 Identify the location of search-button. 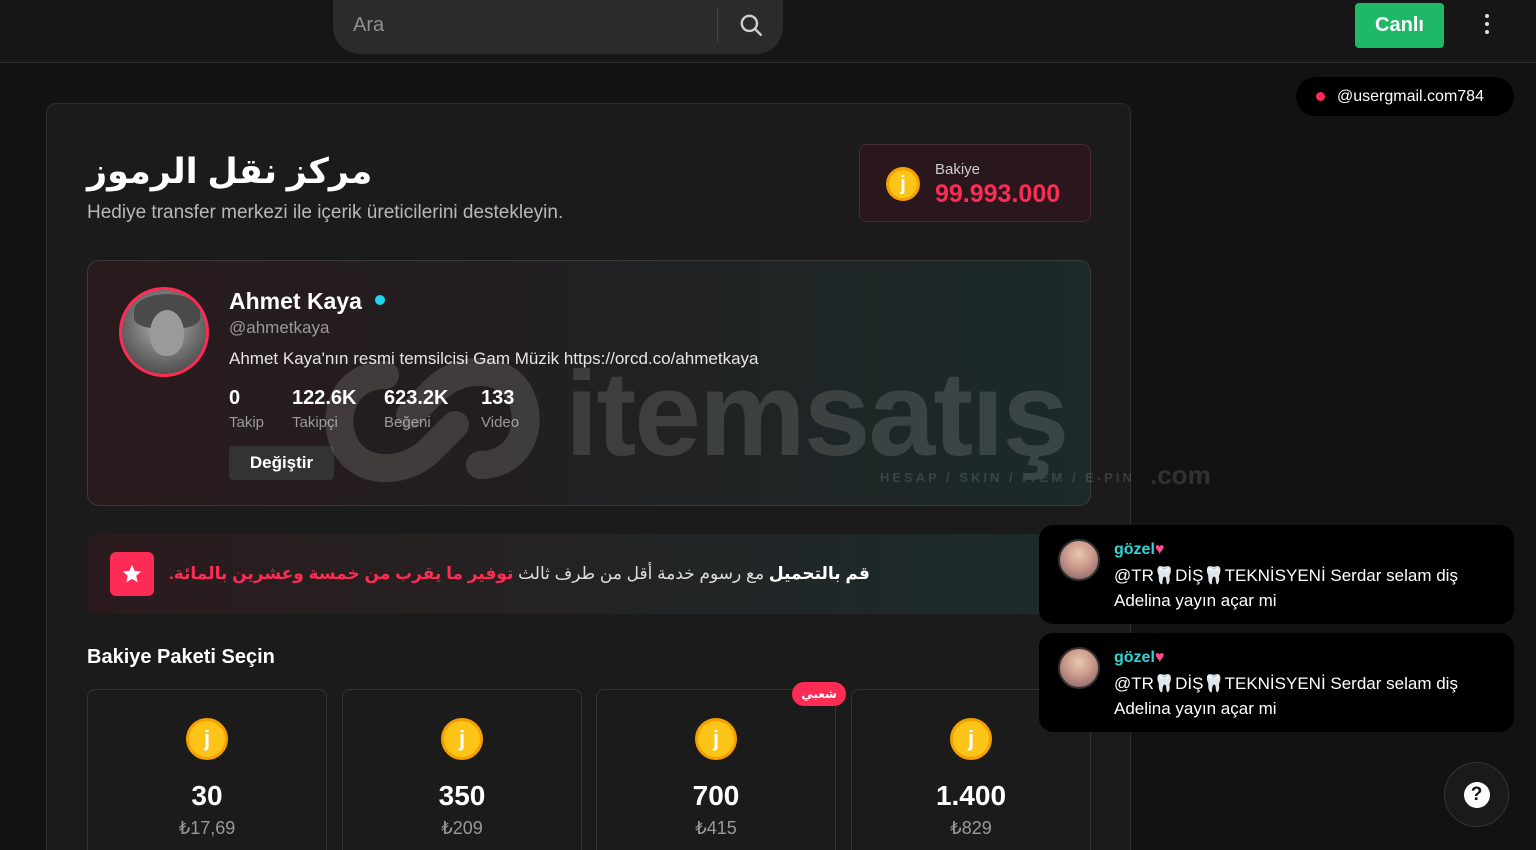
(750, 25).